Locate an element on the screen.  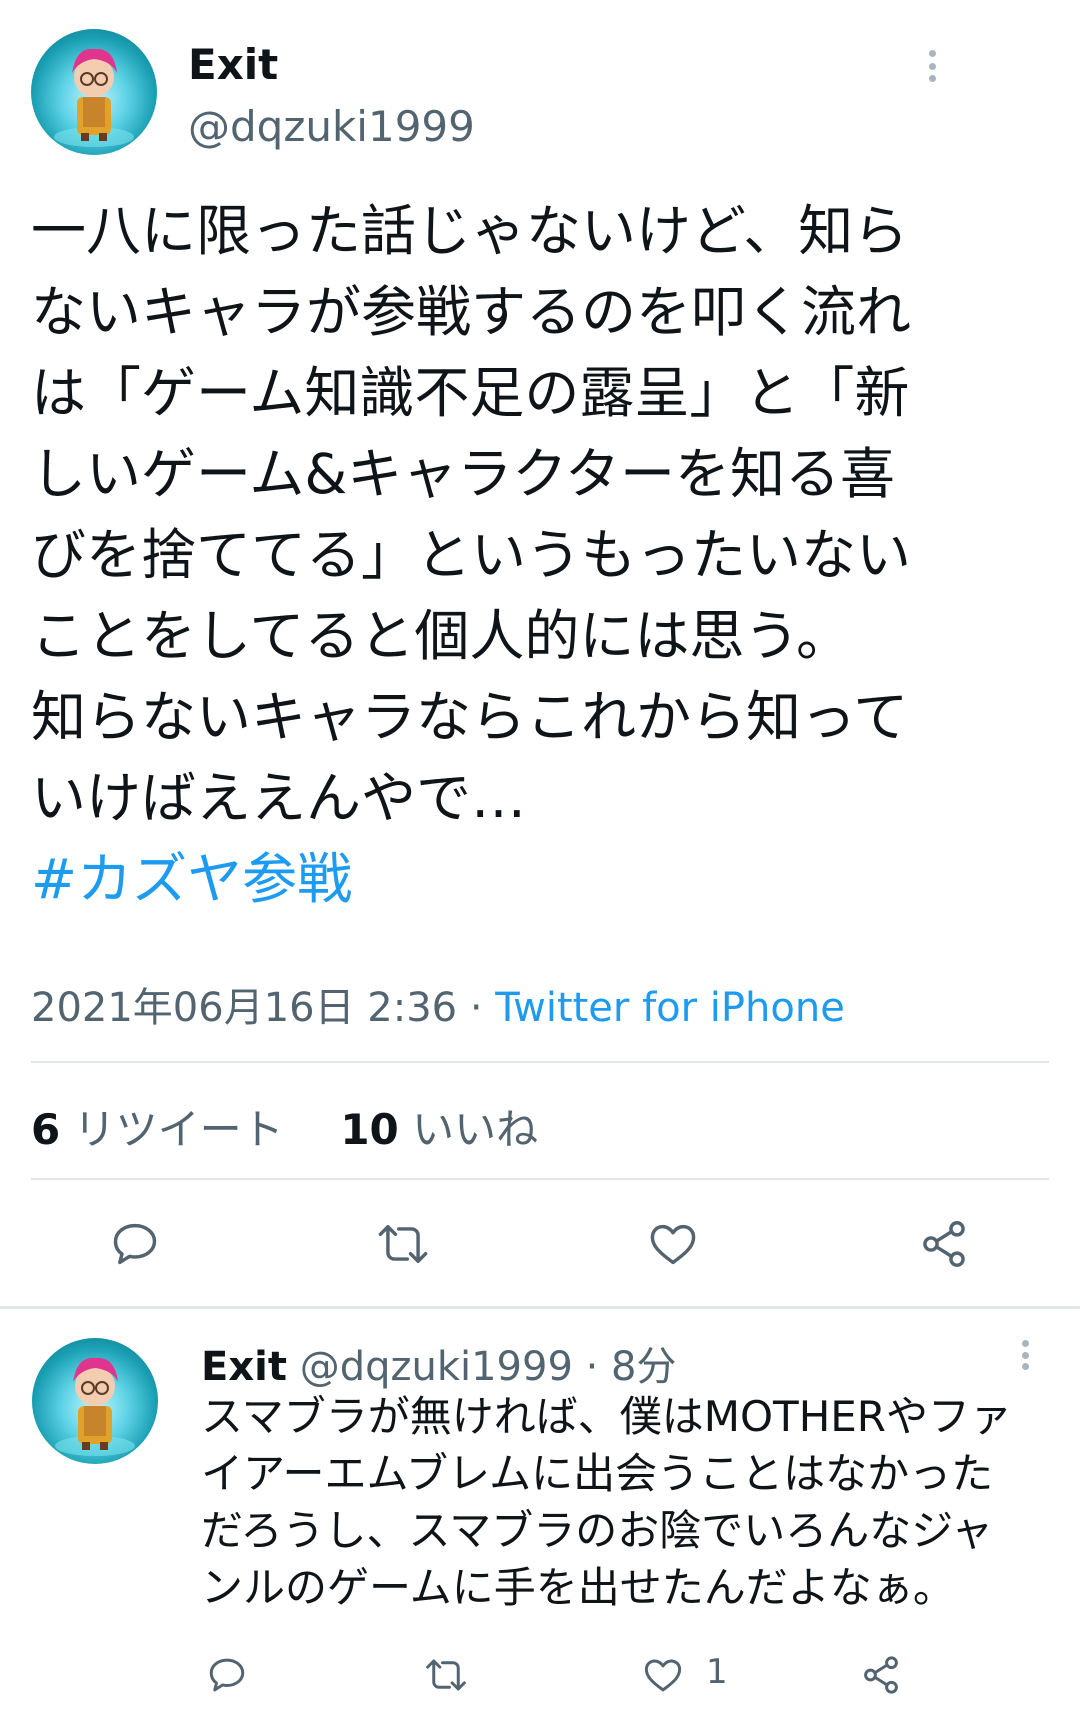
tweet-line: しいゲーム&キャラクターを知る喜 is located at coordinates (463, 474).